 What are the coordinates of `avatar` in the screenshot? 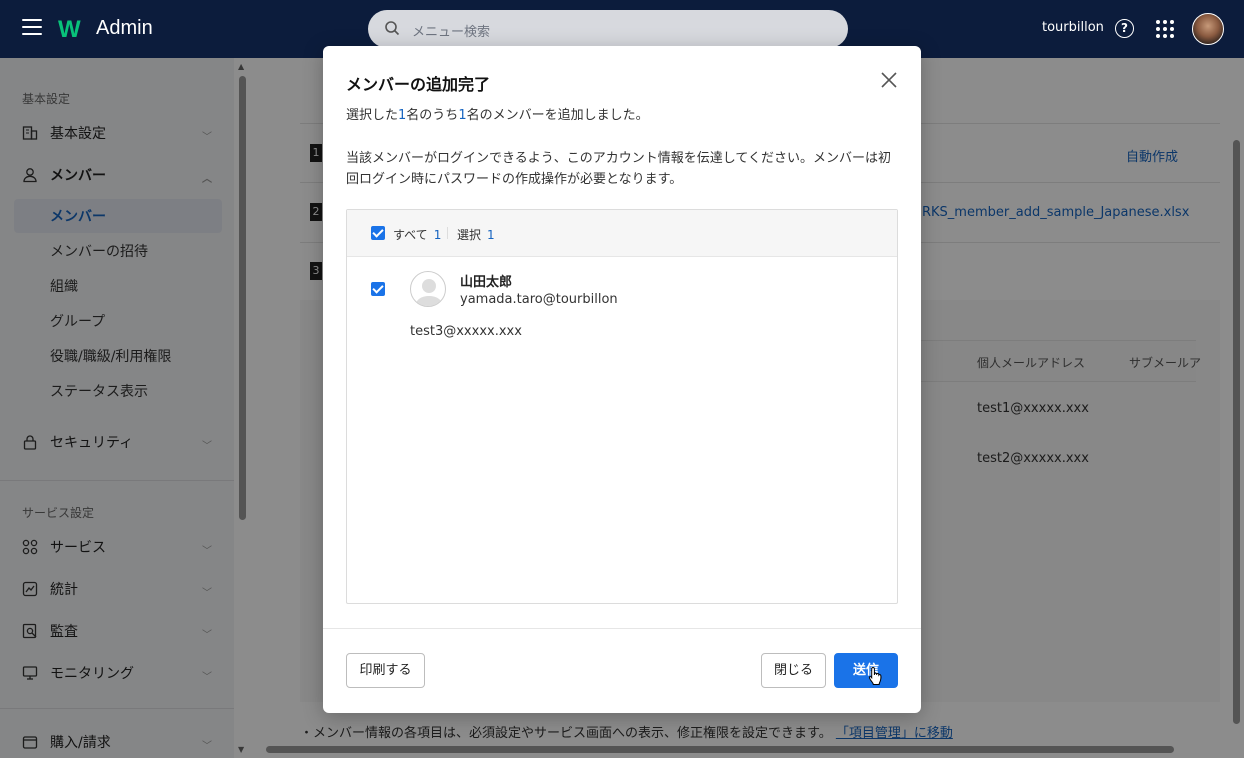 It's located at (428, 289).